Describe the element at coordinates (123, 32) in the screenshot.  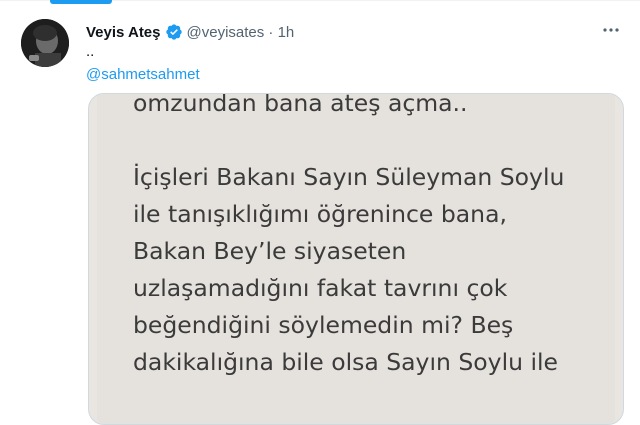
I see `author-name: Veyis Ateş` at that location.